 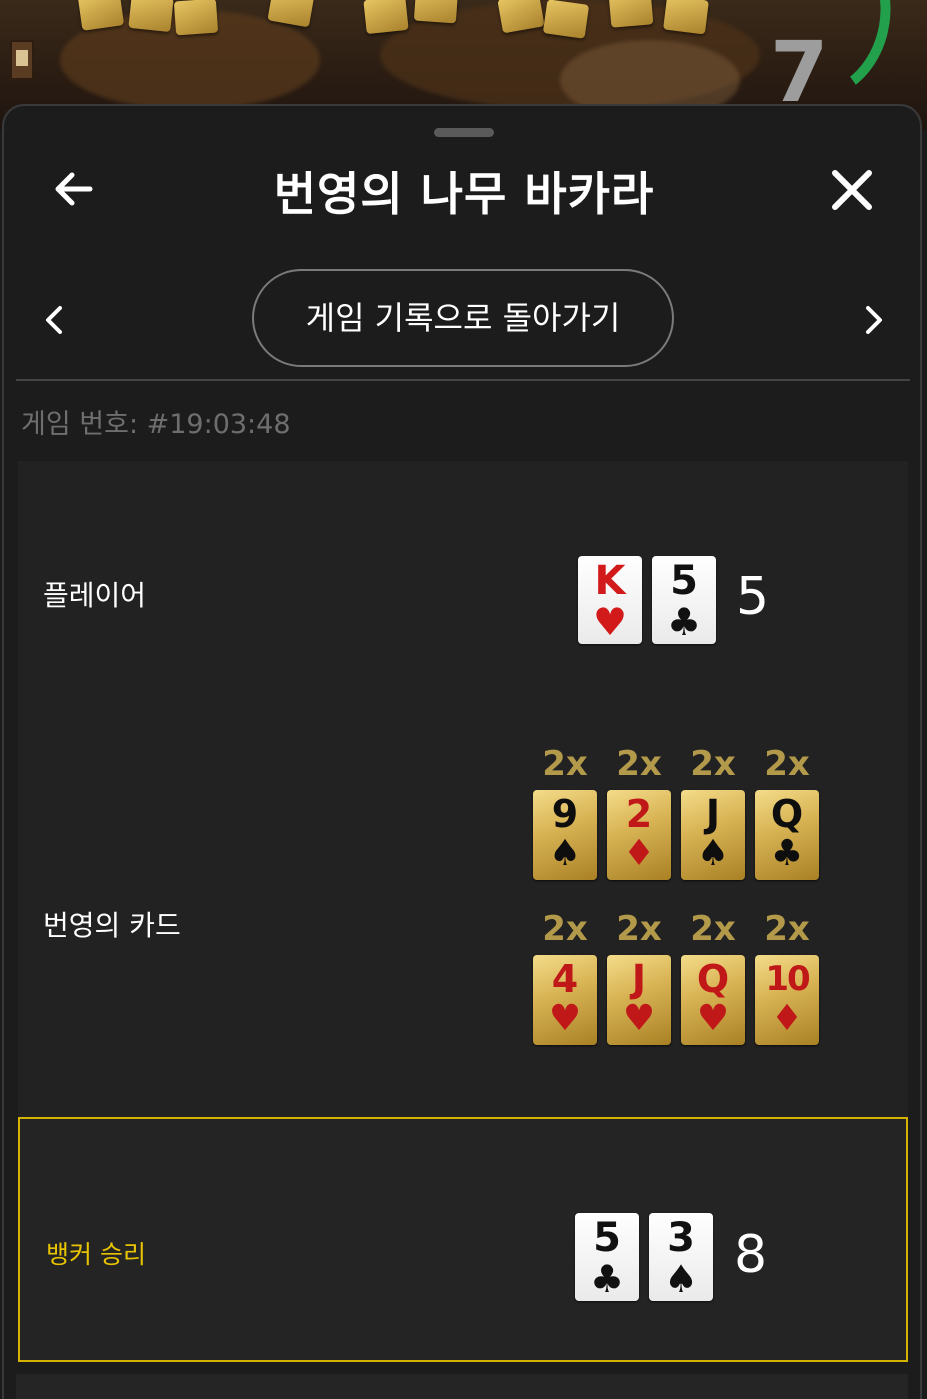 I want to click on prosperity-card: J ♥, so click(x=639, y=1000).